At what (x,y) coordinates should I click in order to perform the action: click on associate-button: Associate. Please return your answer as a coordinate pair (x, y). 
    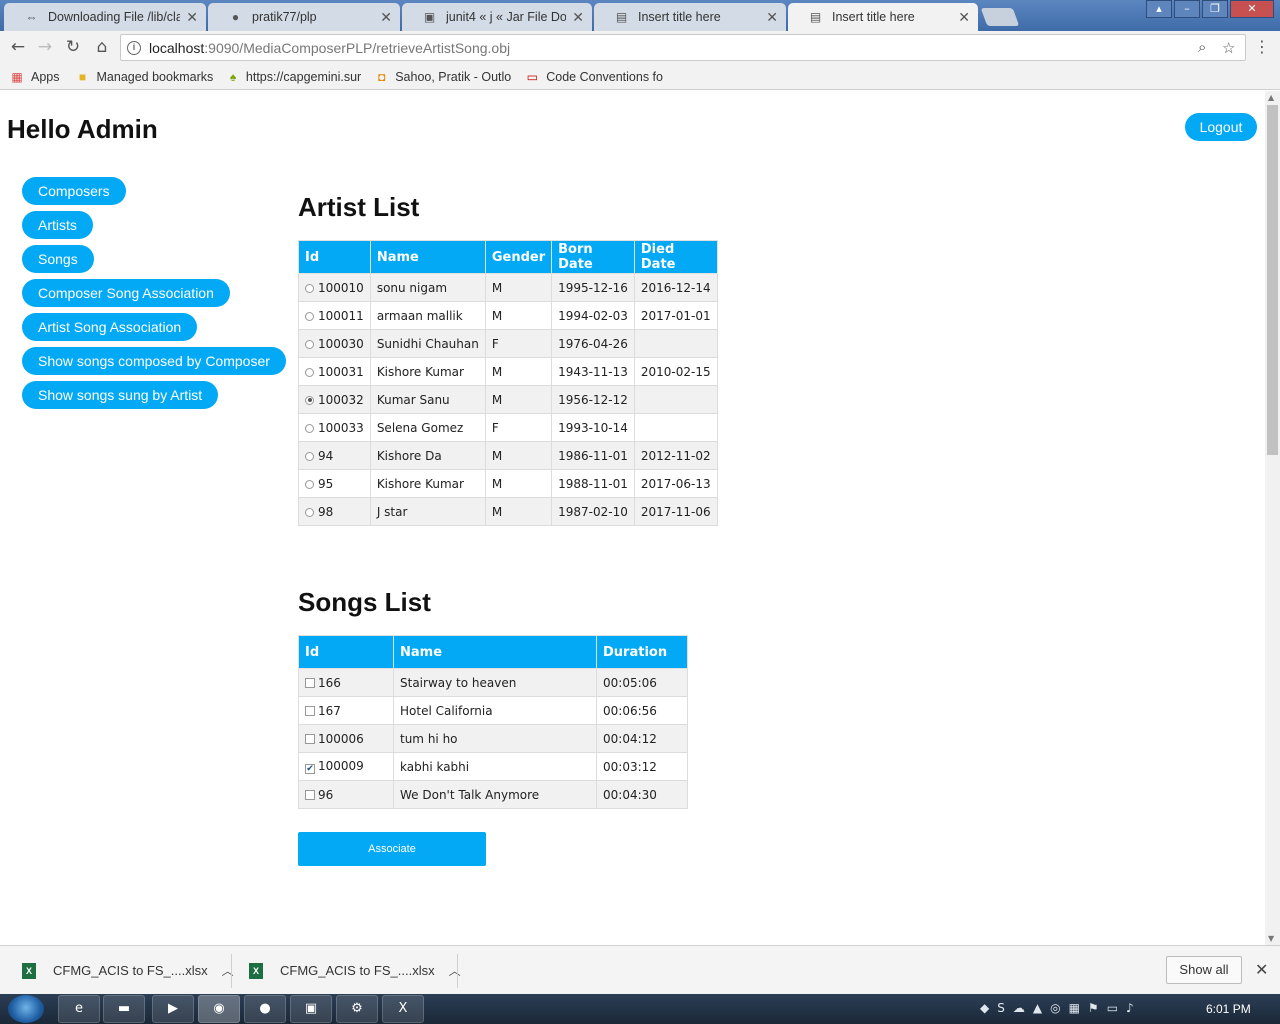
    Looking at the image, I should click on (392, 849).